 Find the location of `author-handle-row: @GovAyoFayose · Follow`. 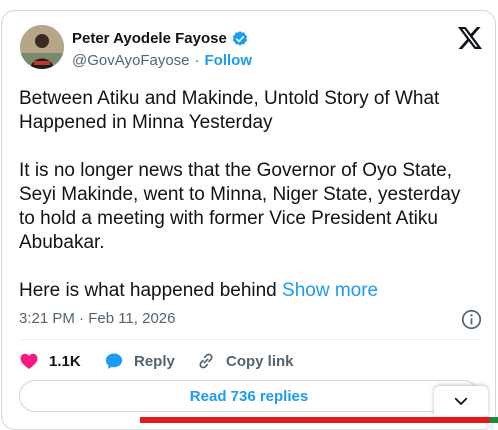

author-handle-row: @GovAyoFayose · Follow is located at coordinates (162, 61).